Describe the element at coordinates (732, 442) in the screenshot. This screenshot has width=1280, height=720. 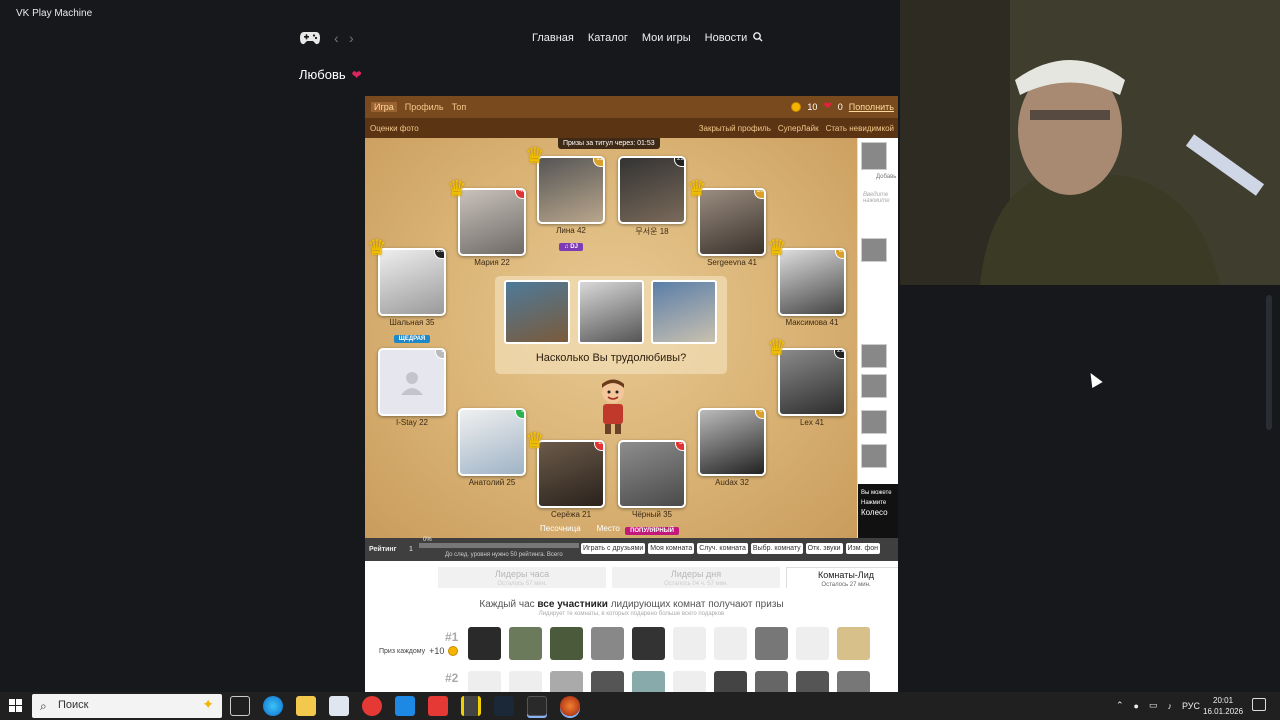
I see `player-avatar: 69` at that location.